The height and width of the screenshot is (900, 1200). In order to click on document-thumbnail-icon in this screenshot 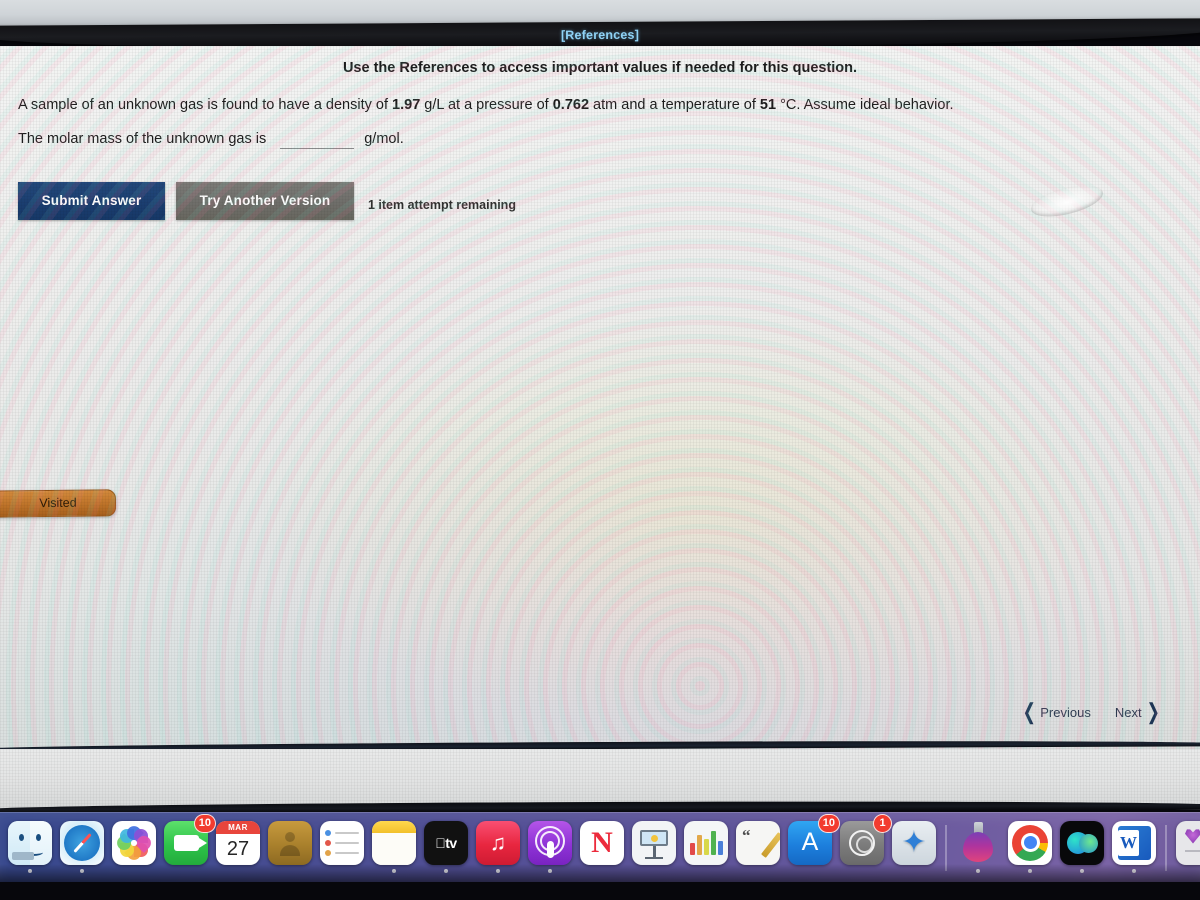, I will do `click(1188, 842)`.